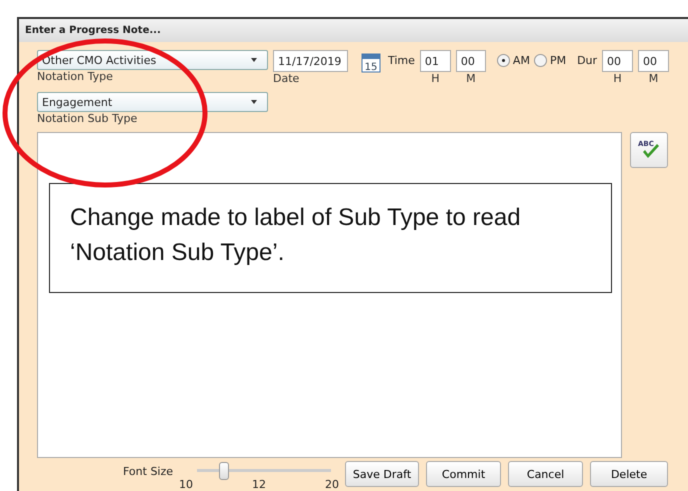 This screenshot has width=688, height=491. What do you see at coordinates (464, 474) in the screenshot?
I see `action-button: Commit` at bounding box center [464, 474].